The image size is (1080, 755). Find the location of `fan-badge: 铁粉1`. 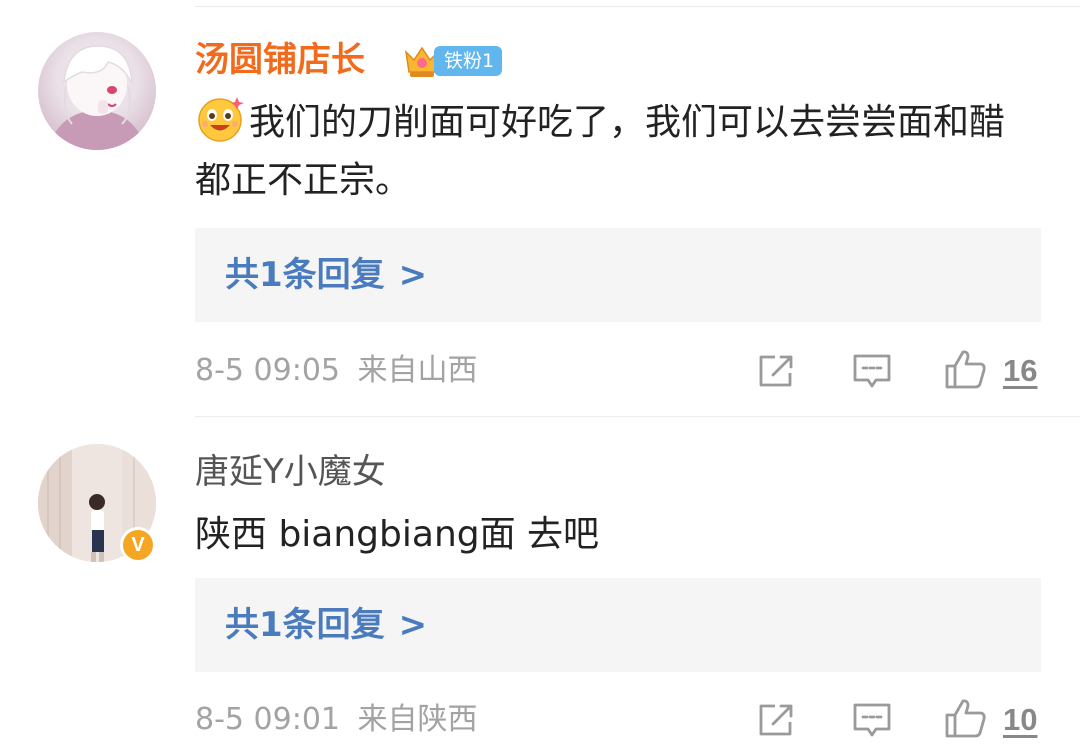

fan-badge: 铁粉1 is located at coordinates (468, 61).